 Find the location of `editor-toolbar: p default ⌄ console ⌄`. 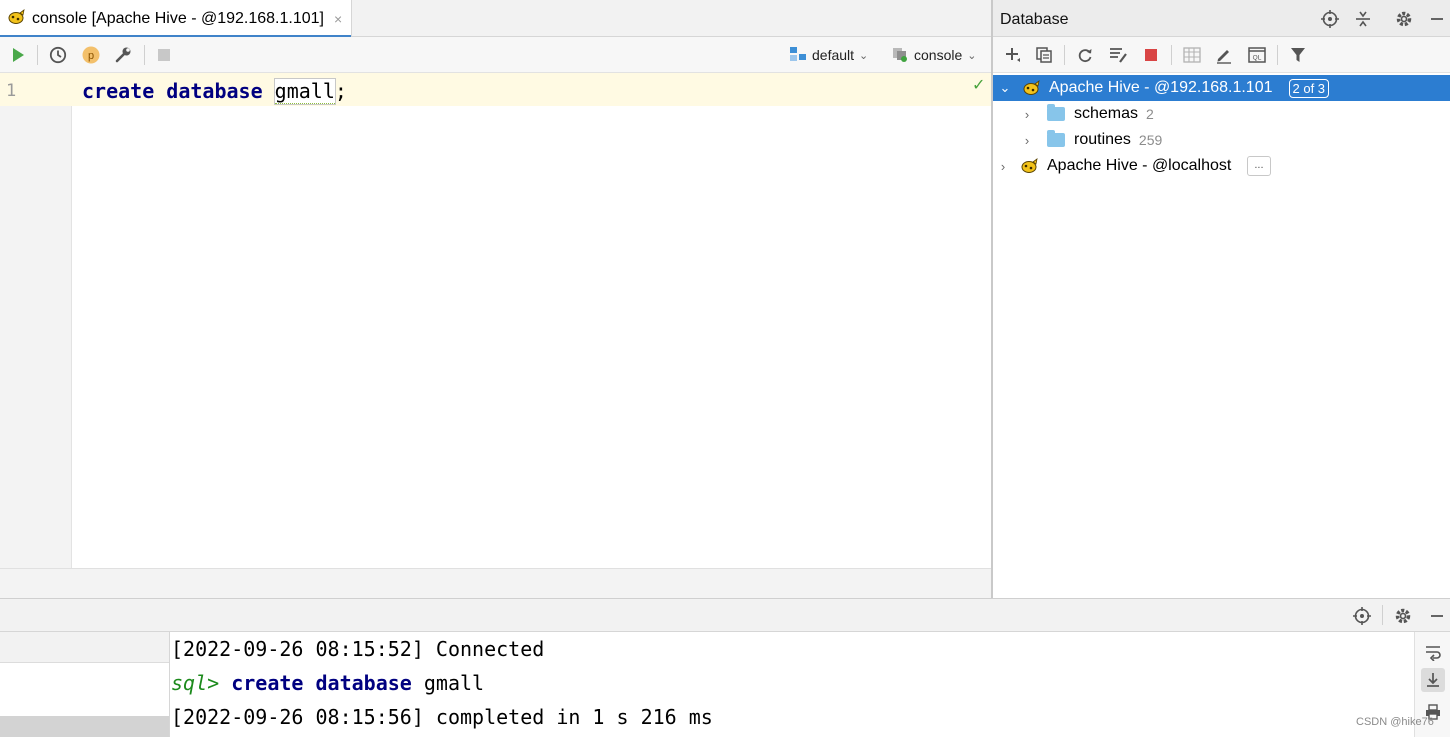

editor-toolbar: p default ⌄ console ⌄ is located at coordinates (495, 55).